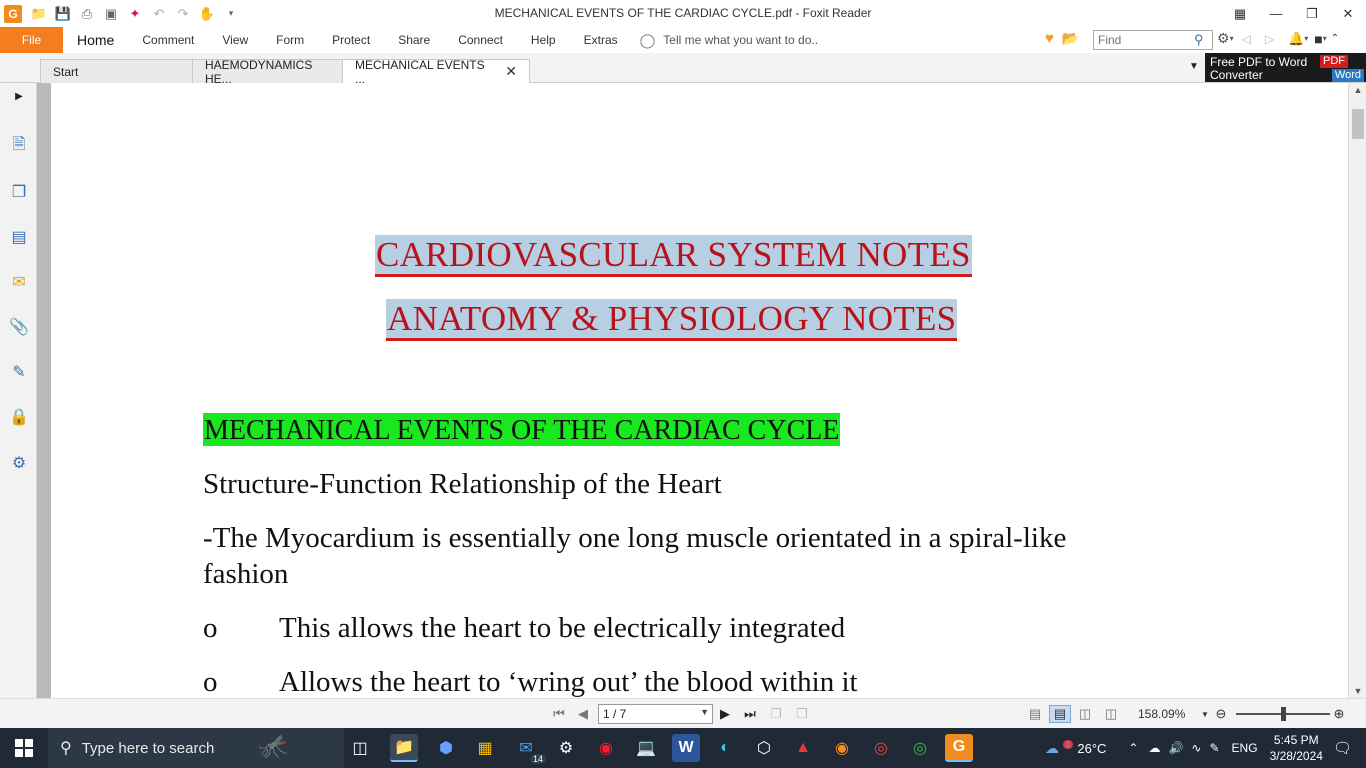  What do you see at coordinates (959, 748) in the screenshot?
I see `foxit-reader-icon: G` at bounding box center [959, 748].